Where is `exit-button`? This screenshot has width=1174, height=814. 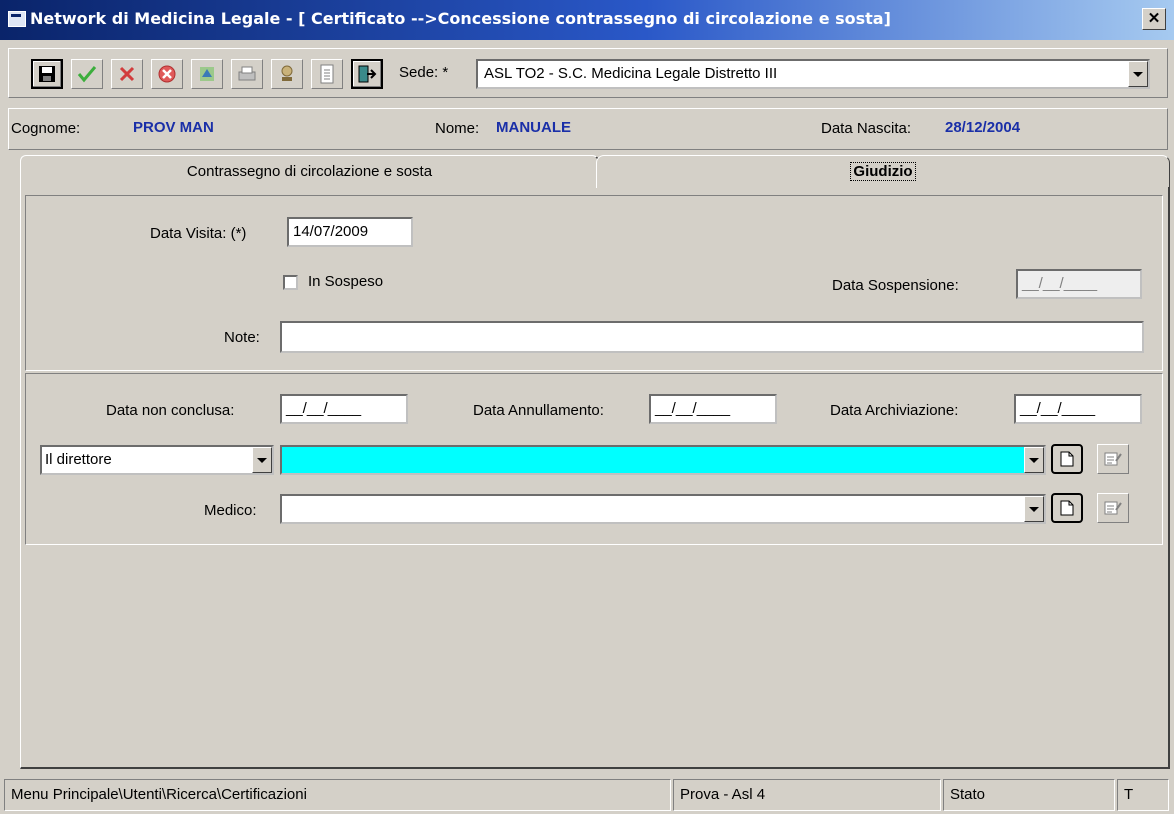 exit-button is located at coordinates (367, 74).